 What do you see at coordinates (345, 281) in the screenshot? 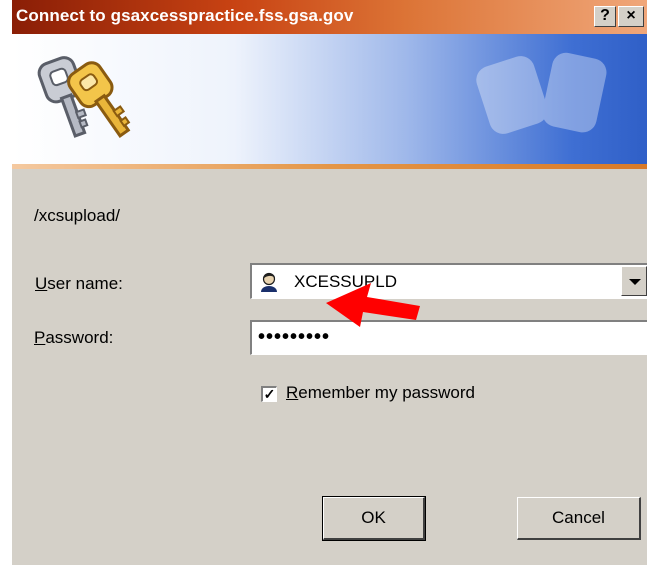
I see `user-name-value: XCESSUPLD` at bounding box center [345, 281].